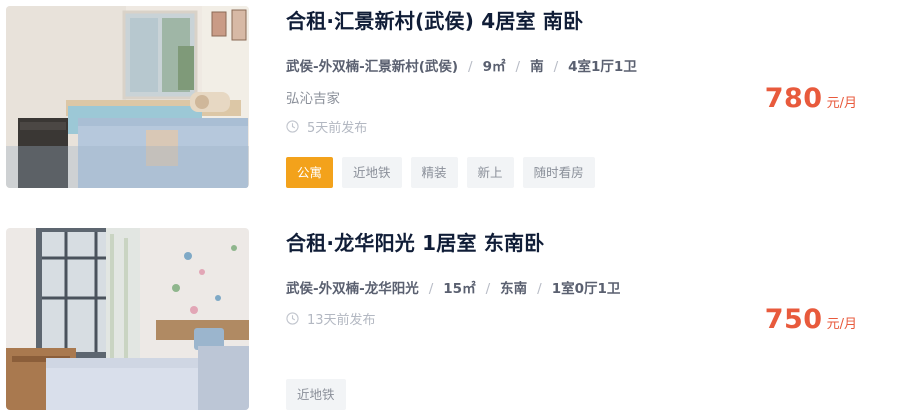 The height and width of the screenshot is (419, 911). I want to click on meta-area: 15㎡, so click(459, 289).